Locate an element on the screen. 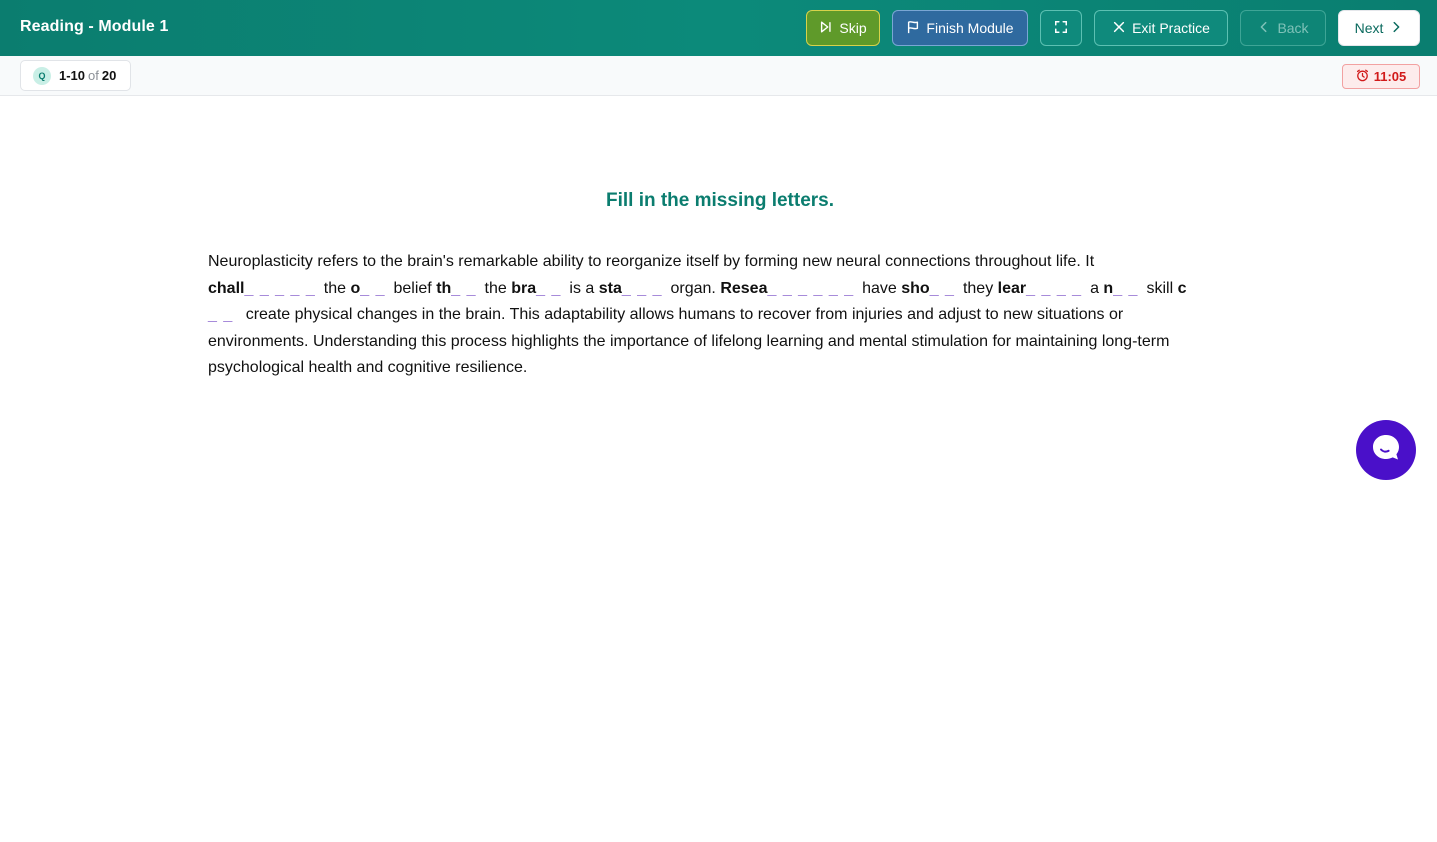  word-prefix: c is located at coordinates (1182, 288).